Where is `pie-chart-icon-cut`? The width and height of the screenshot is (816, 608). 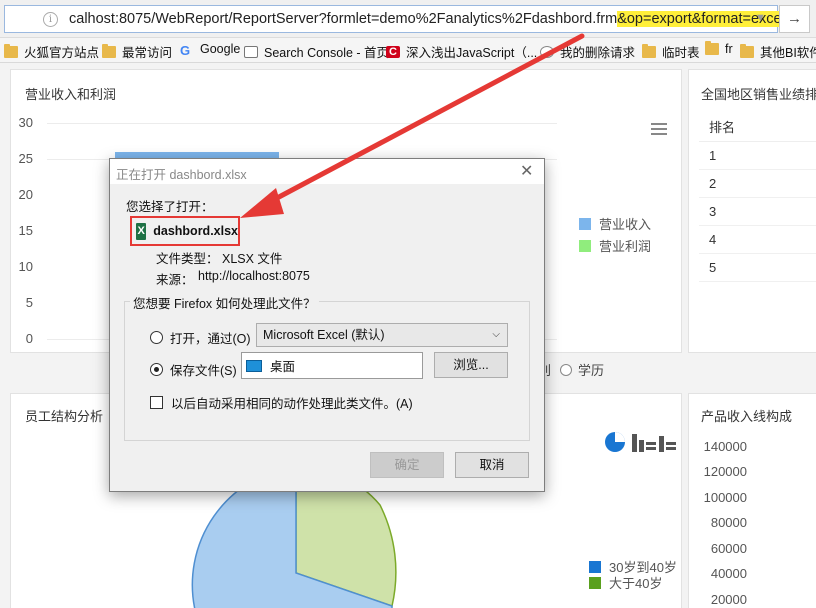 pie-chart-icon-cut is located at coordinates (620, 437).